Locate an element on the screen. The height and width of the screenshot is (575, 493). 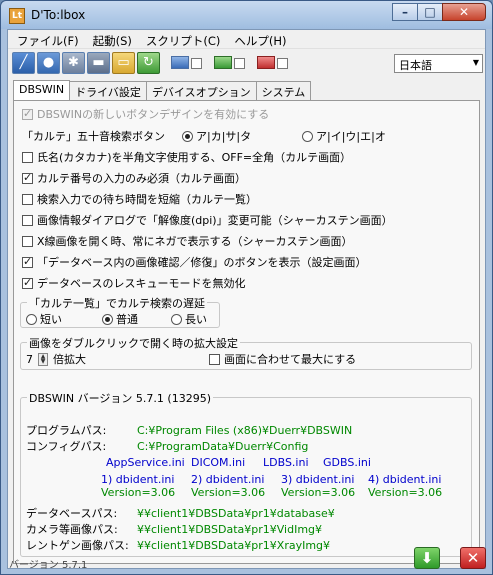
refresh-tool-button: ↻ is located at coordinates (148, 63).